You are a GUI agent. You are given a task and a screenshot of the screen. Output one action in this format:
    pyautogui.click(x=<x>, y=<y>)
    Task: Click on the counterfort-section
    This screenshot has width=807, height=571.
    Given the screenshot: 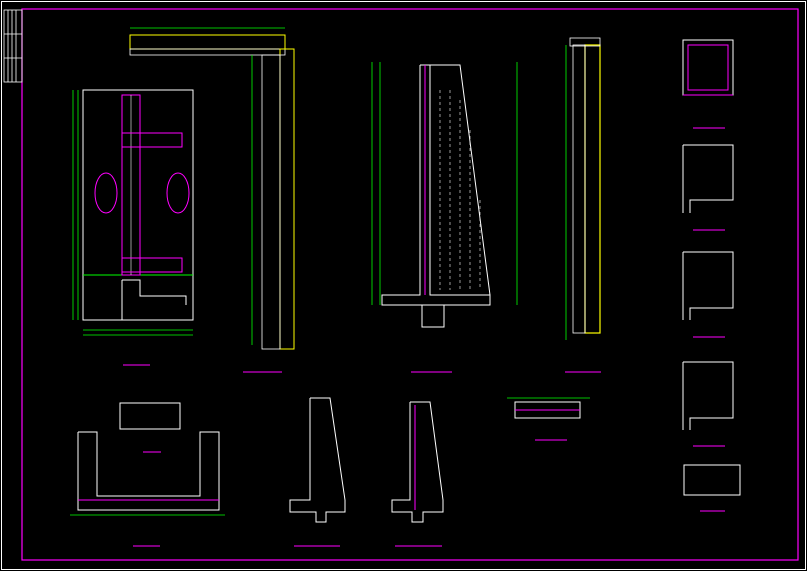 What is the action you would take?
    pyautogui.click(x=444, y=217)
    